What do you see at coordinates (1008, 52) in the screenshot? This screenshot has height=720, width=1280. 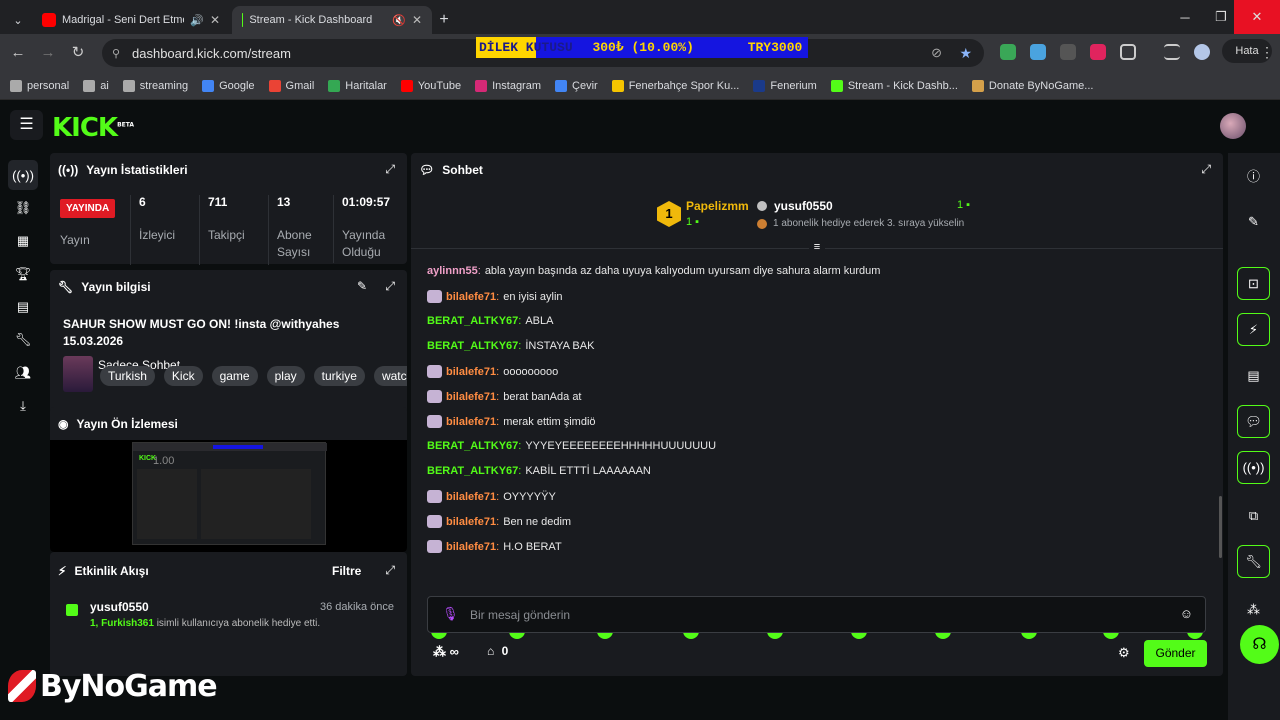 I see `extension-shield-icon` at bounding box center [1008, 52].